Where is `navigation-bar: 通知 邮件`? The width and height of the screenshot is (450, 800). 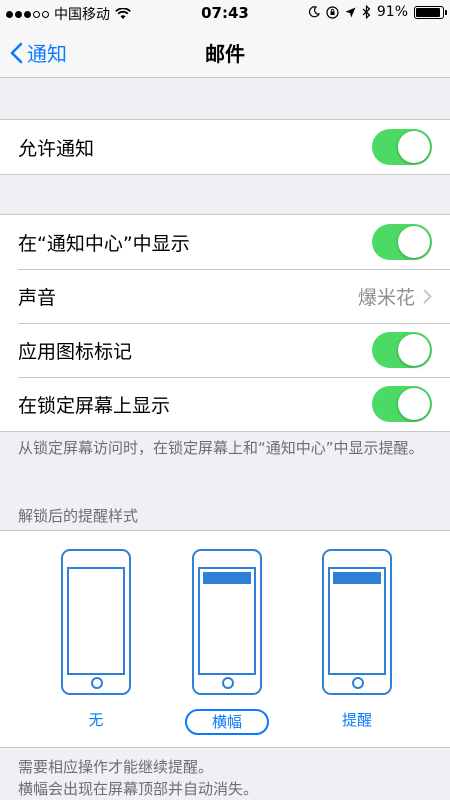 navigation-bar: 通知 邮件 is located at coordinates (225, 52).